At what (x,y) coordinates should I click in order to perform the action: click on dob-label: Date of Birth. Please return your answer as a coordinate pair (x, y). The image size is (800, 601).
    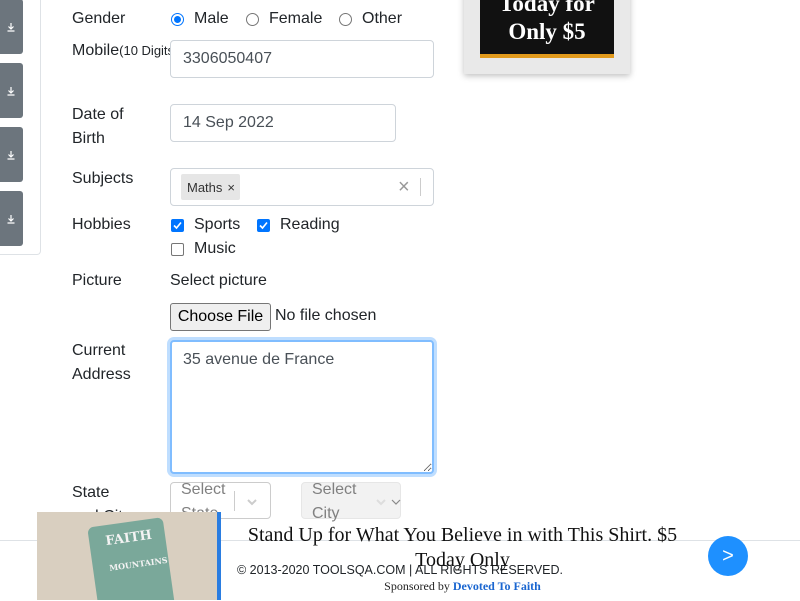
    Looking at the image, I should click on (98, 126).